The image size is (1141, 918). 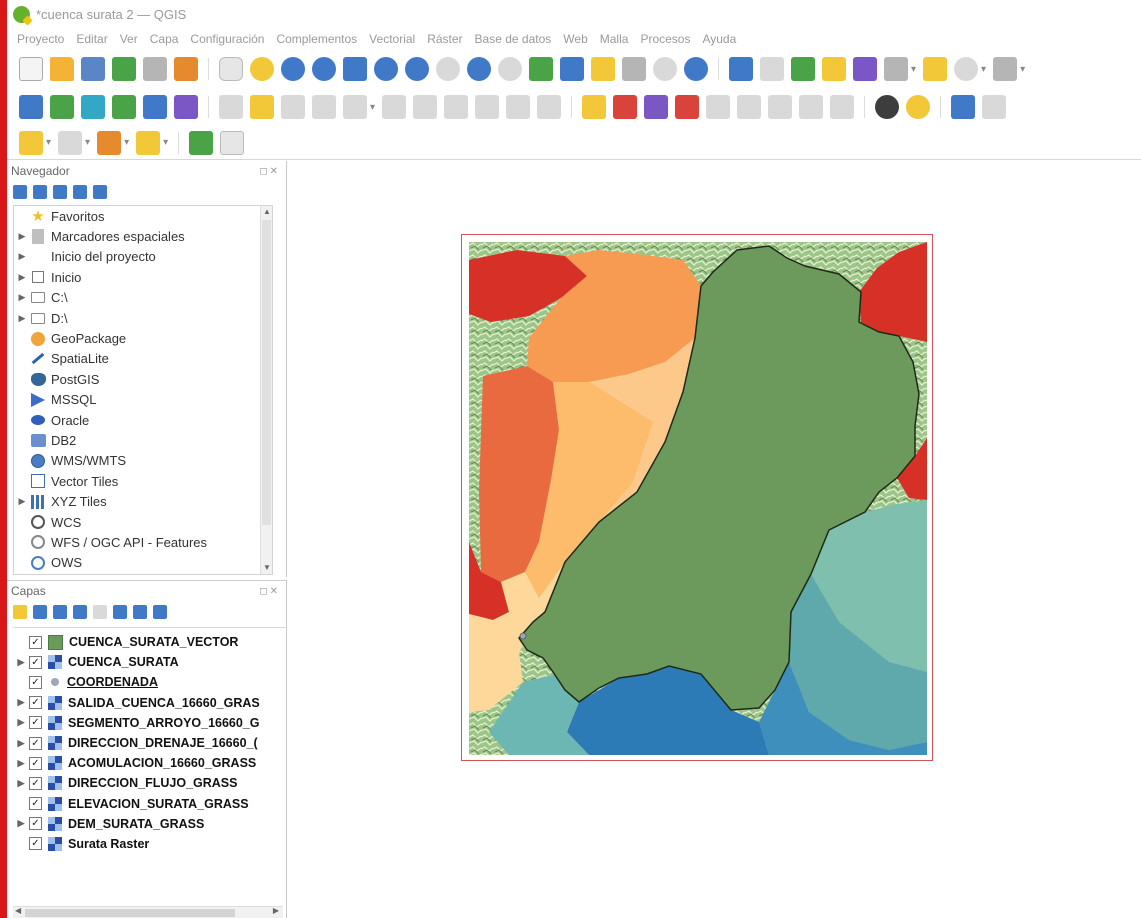 What do you see at coordinates (48, 142) in the screenshot?
I see `select-dropdown-icon: ▾` at bounding box center [48, 142].